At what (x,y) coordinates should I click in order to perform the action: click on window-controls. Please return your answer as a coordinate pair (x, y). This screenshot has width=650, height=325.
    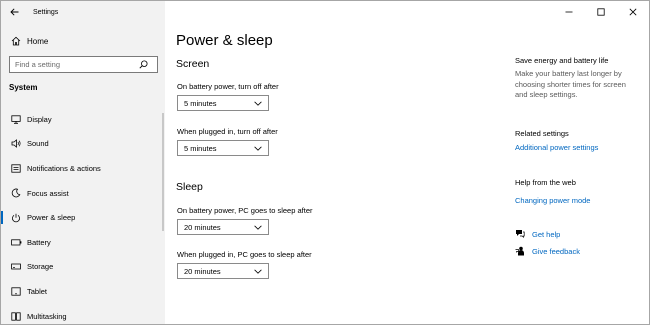
    Looking at the image, I should click on (601, 12).